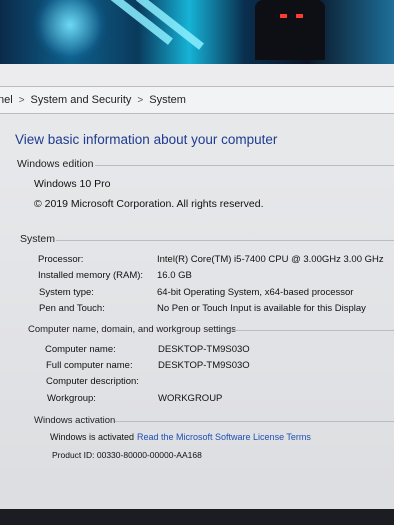 This screenshot has width=394, height=525. I want to click on processor-label: Processor:, so click(61, 259).